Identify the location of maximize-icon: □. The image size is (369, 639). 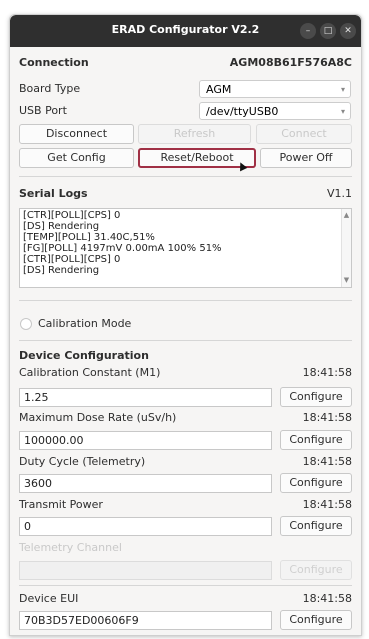
(328, 31).